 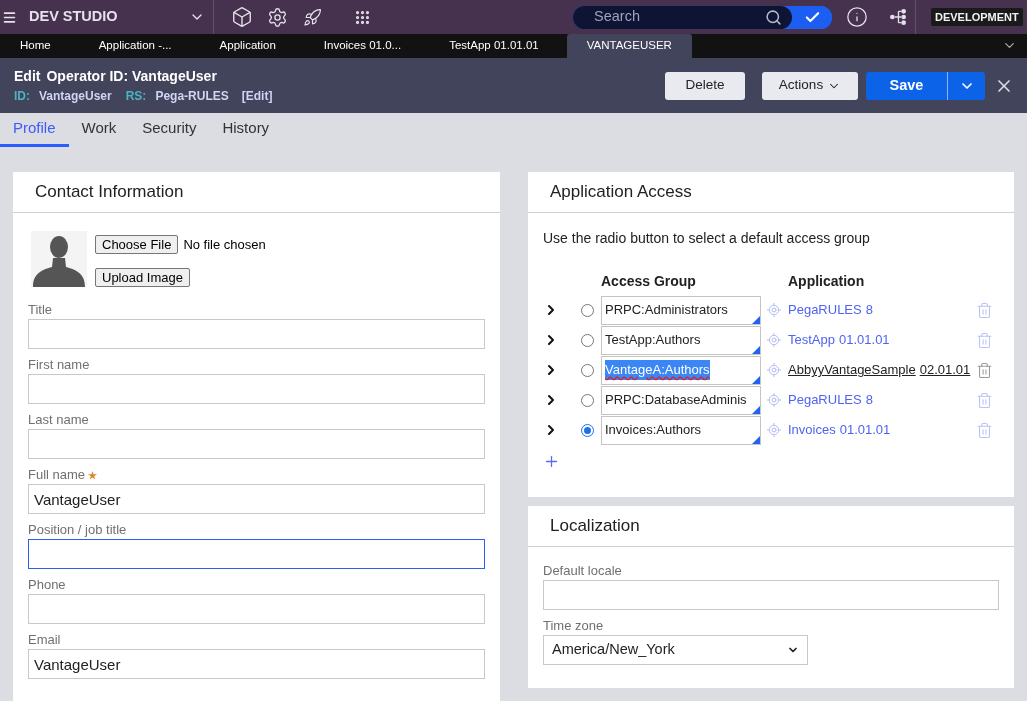 What do you see at coordinates (621, 192) in the screenshot?
I see `panel-title: Application Access` at bounding box center [621, 192].